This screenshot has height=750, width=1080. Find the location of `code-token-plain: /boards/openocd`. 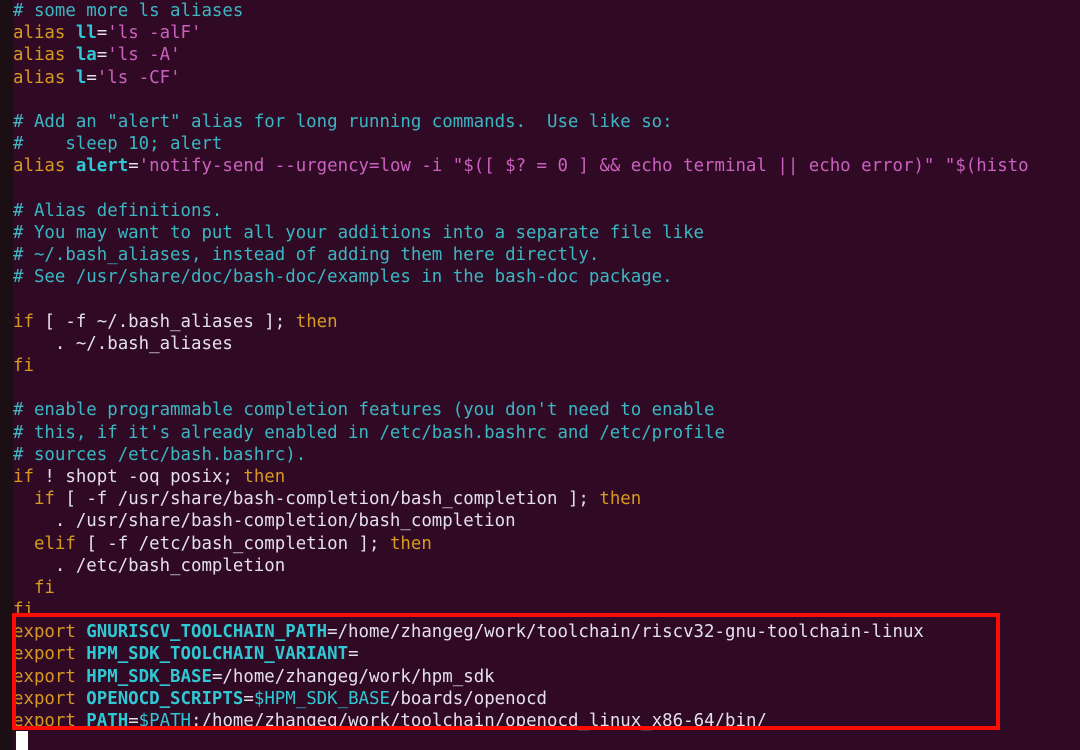

code-token-plain: /boards/openocd is located at coordinates (468, 698).